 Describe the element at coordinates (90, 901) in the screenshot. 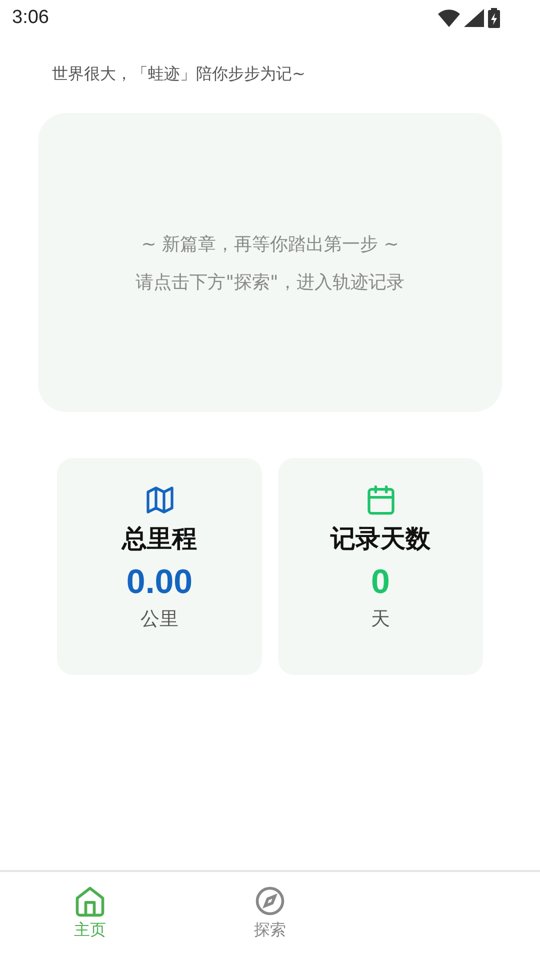

I see `home-icon` at that location.